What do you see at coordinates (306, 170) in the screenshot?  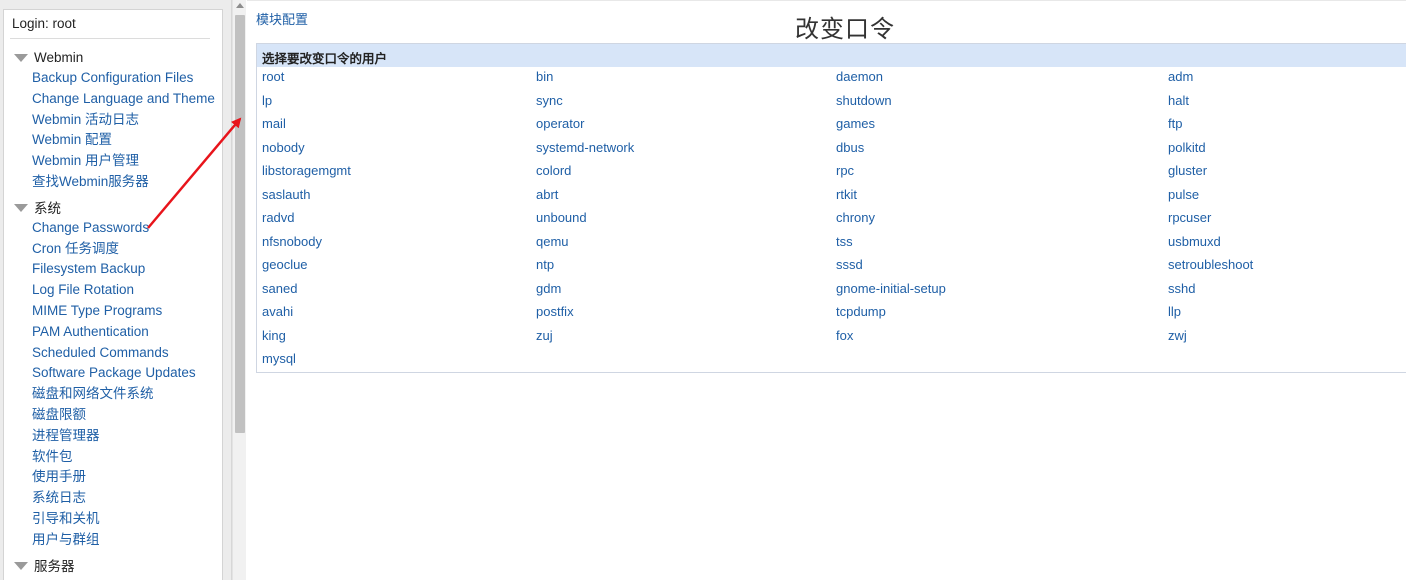 I see `user-link: libstoragemgmt` at bounding box center [306, 170].